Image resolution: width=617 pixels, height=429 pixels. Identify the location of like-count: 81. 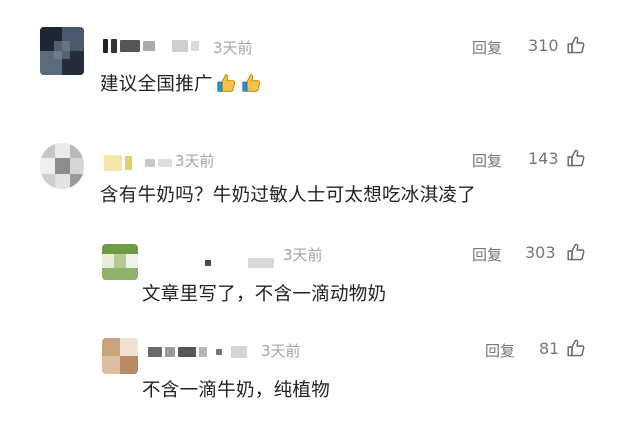
(549, 348).